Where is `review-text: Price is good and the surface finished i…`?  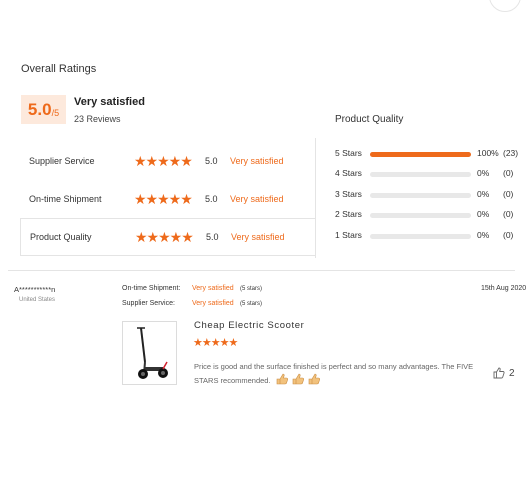
review-text: Price is good and the surface finished i… is located at coordinates (334, 373).